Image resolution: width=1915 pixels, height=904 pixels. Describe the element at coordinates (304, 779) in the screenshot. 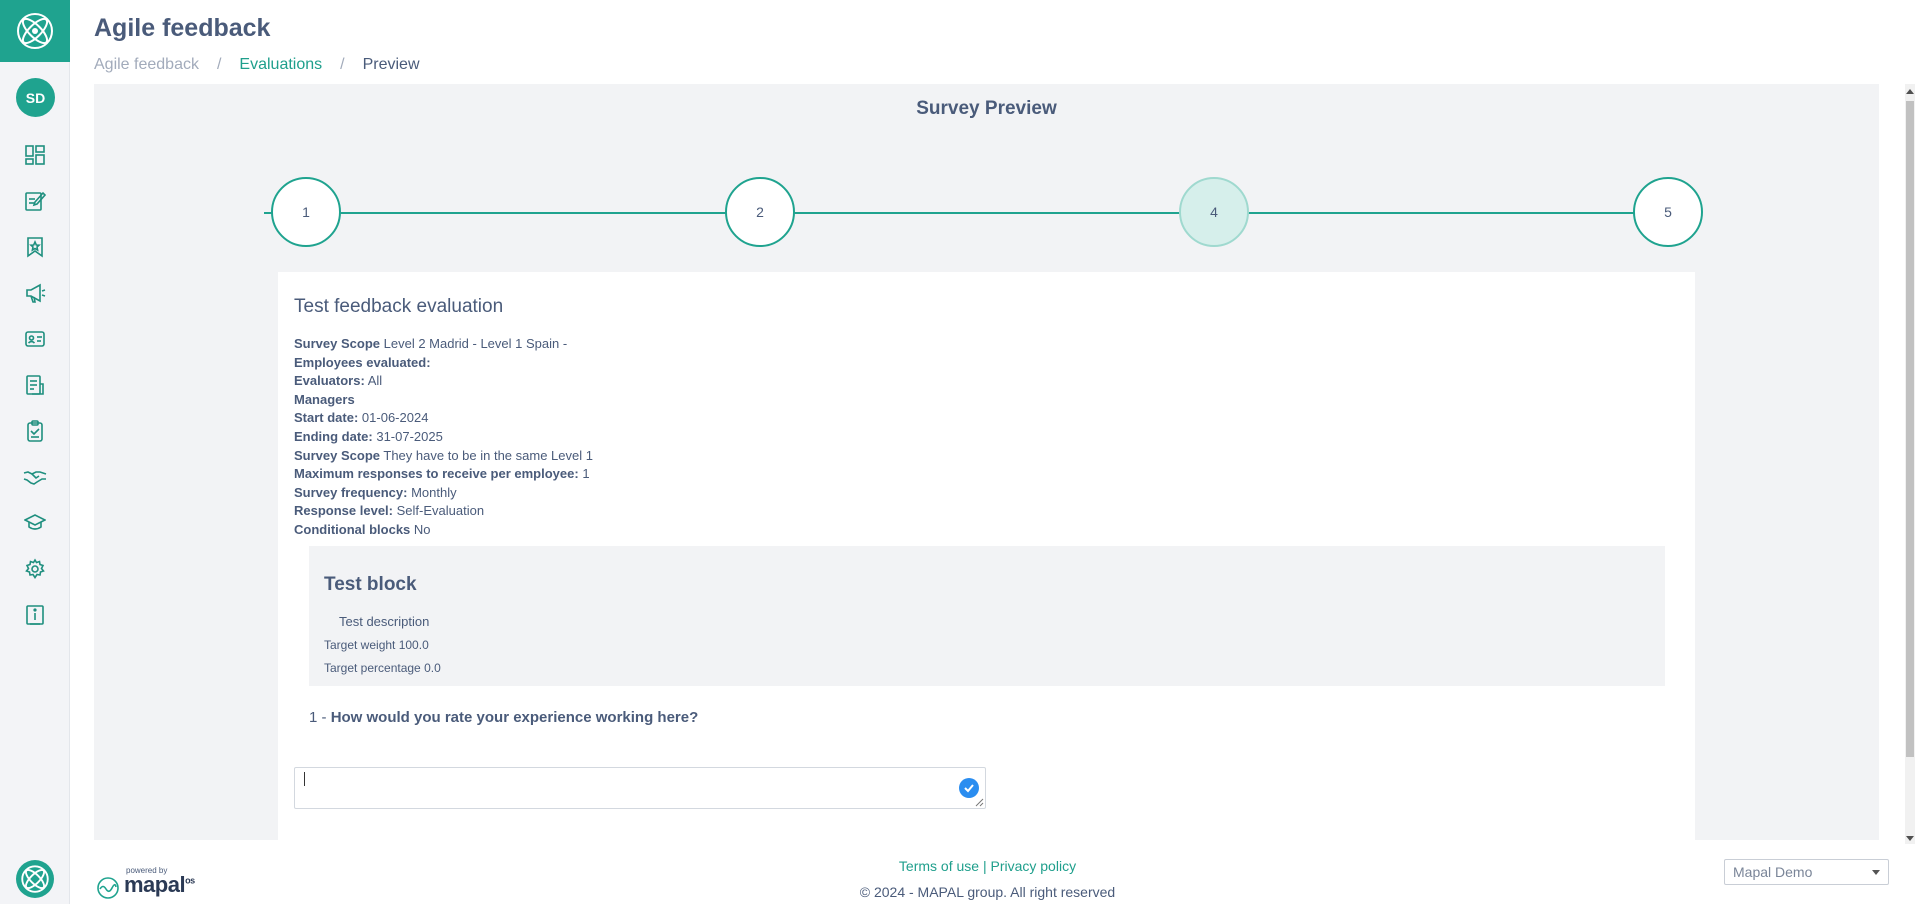

I see `text-caret` at that location.